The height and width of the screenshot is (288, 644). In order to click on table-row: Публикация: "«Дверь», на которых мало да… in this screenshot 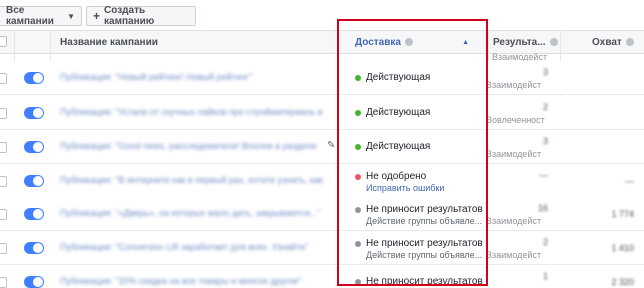, I will do `click(322, 214)`.